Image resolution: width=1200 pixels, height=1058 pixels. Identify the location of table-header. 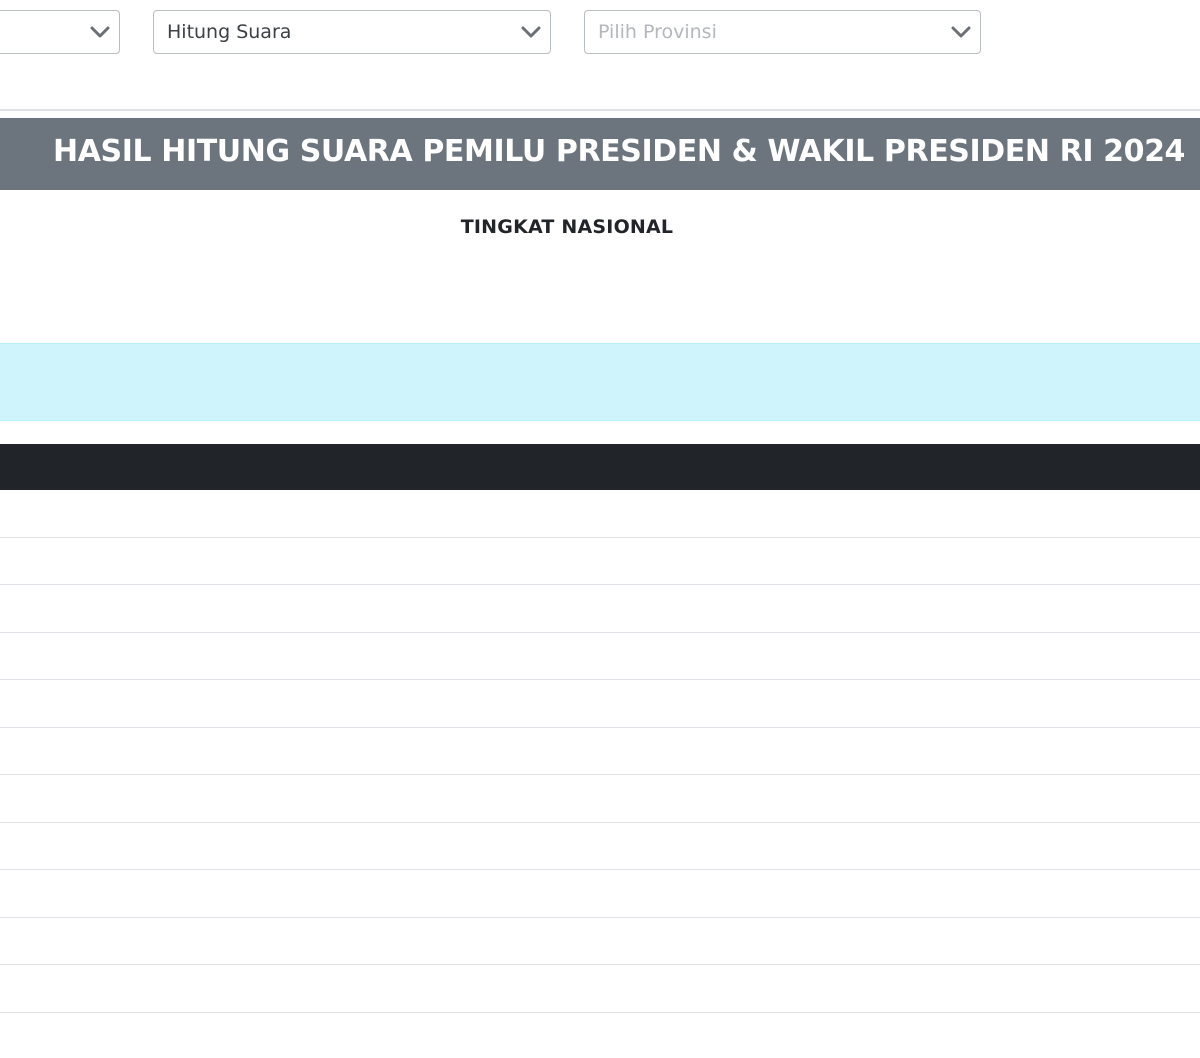
(600, 467).